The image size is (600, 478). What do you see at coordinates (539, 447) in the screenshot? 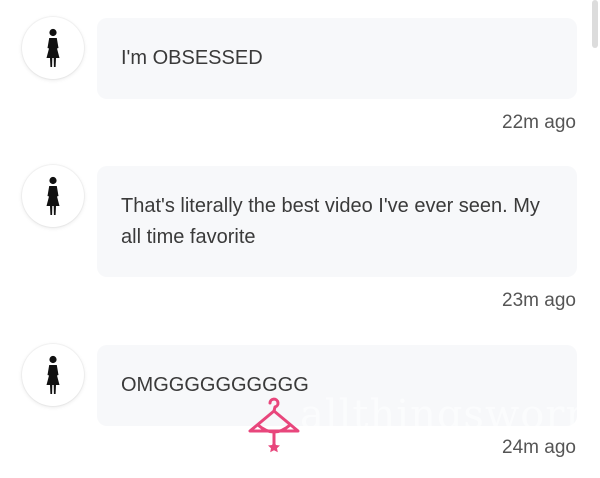
I see `message-timestamp: 24m ago` at bounding box center [539, 447].